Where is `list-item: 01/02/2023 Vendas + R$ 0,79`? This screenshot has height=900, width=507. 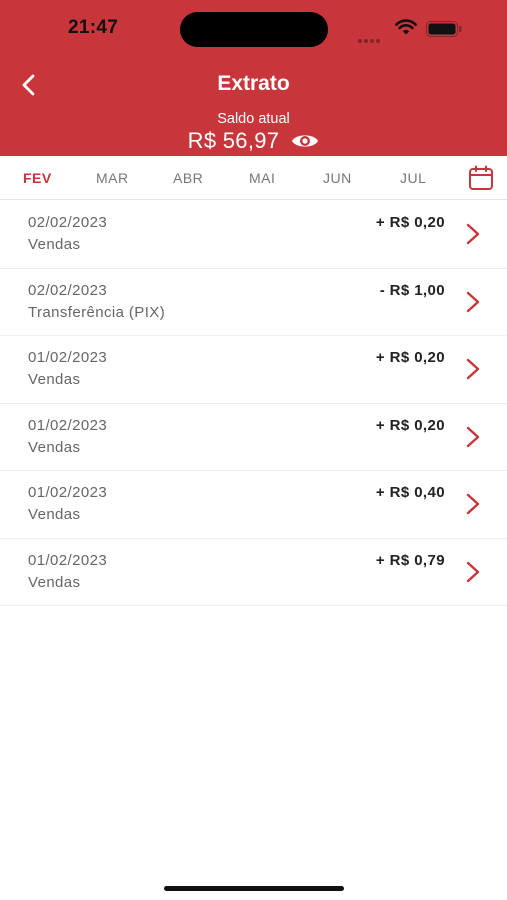 list-item: 01/02/2023 Vendas + R$ 0,79 is located at coordinates (253, 572).